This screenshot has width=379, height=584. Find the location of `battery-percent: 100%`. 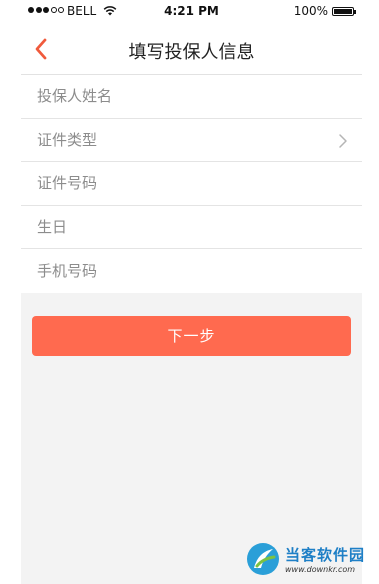

battery-percent: 100% is located at coordinates (310, 11).